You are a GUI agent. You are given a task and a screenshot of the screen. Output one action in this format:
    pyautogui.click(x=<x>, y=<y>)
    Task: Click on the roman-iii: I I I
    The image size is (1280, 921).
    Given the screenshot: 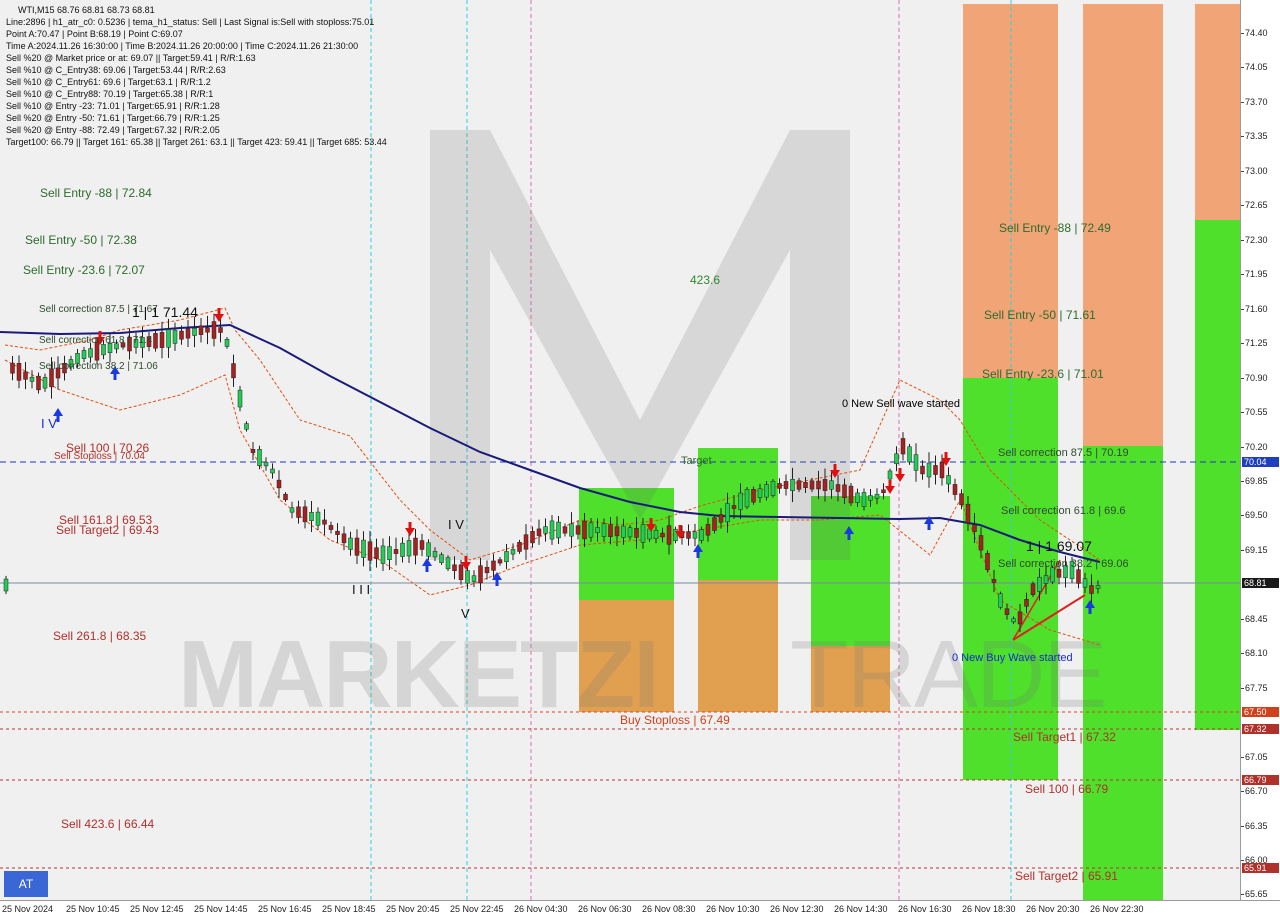 What is the action you would take?
    pyautogui.click(x=361, y=589)
    